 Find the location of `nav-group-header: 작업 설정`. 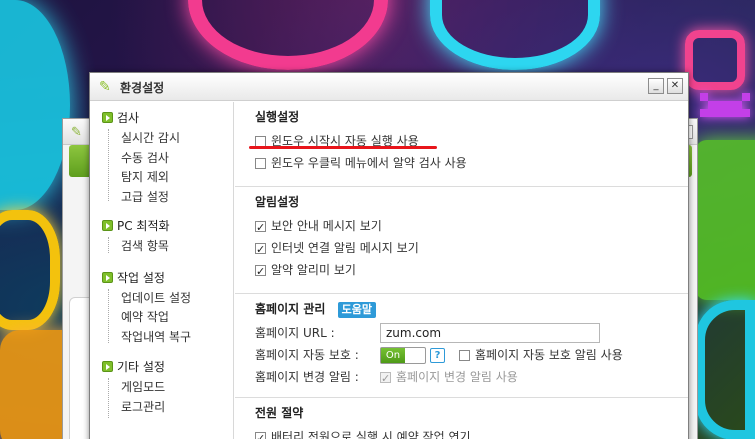

nav-group-header: 작업 설정 is located at coordinates (161, 278).